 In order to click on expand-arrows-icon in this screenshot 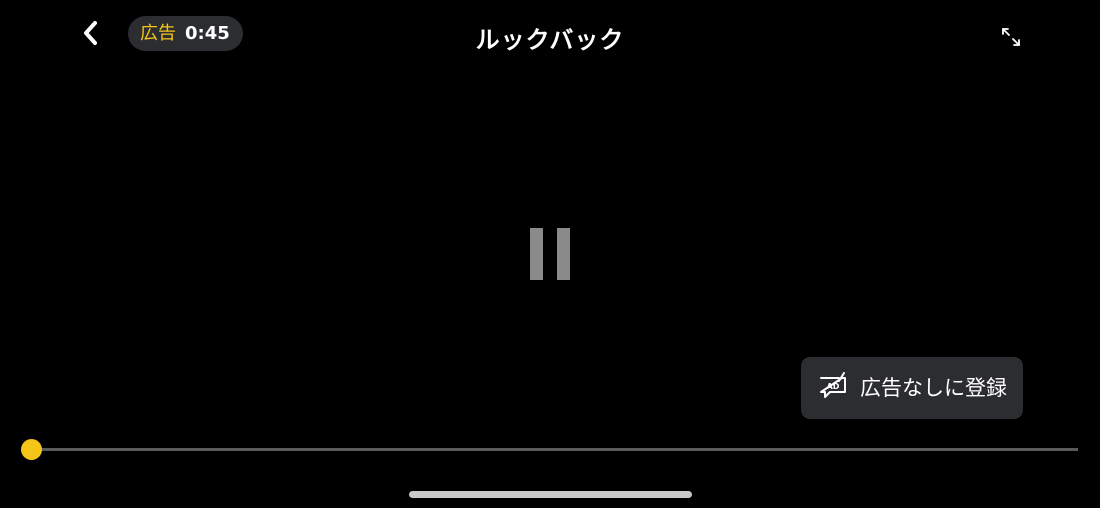, I will do `click(1011, 39)`.